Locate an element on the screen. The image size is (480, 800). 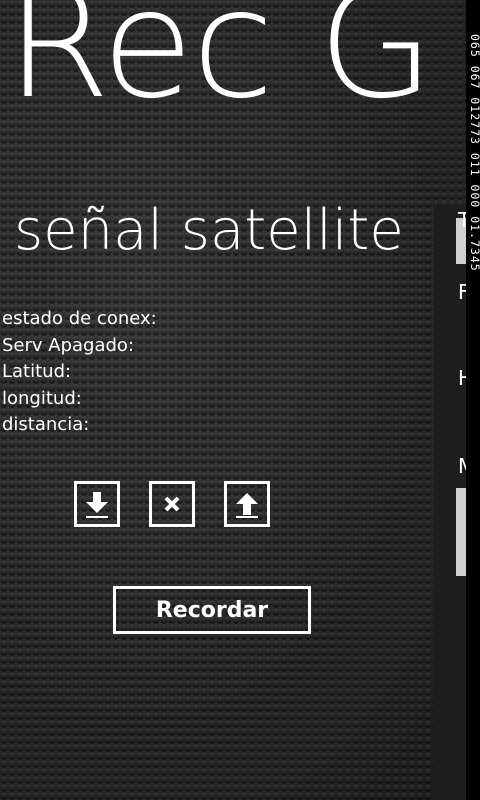
download-button is located at coordinates (97, 504).